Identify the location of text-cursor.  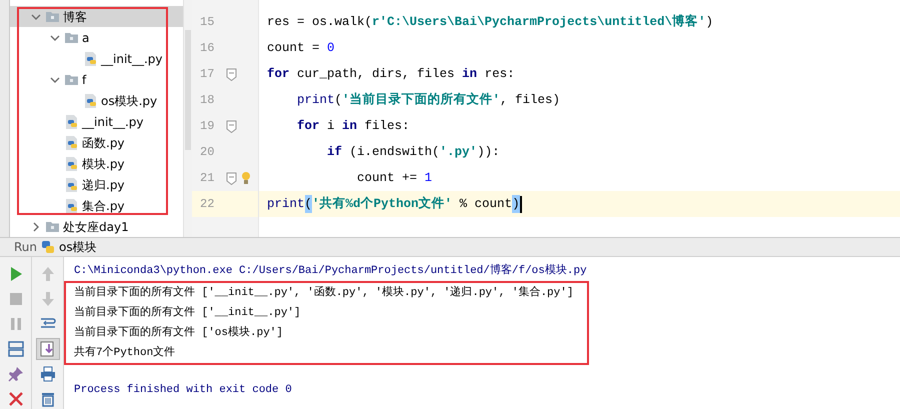
(521, 204).